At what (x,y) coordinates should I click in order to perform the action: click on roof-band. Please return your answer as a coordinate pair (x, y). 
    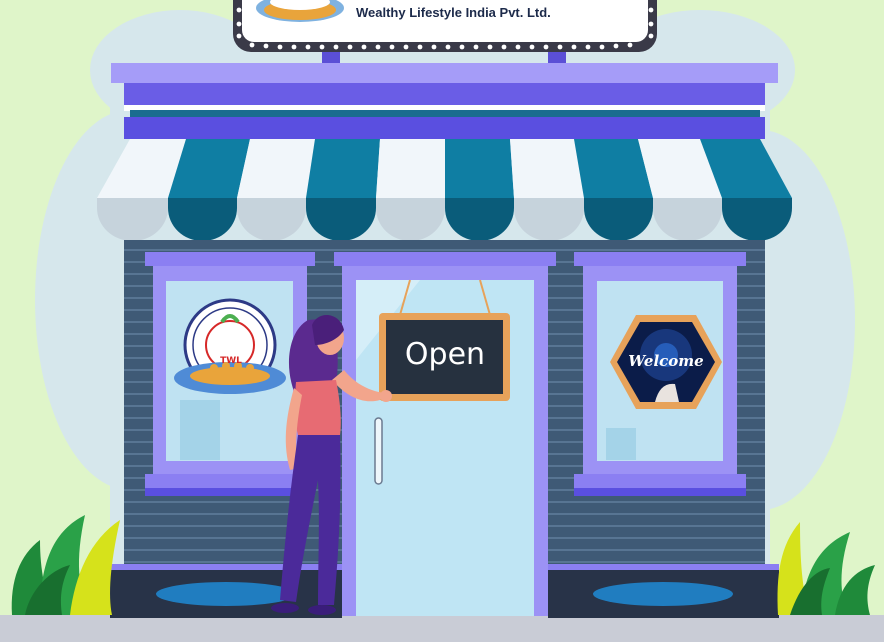
    Looking at the image, I should click on (444, 94).